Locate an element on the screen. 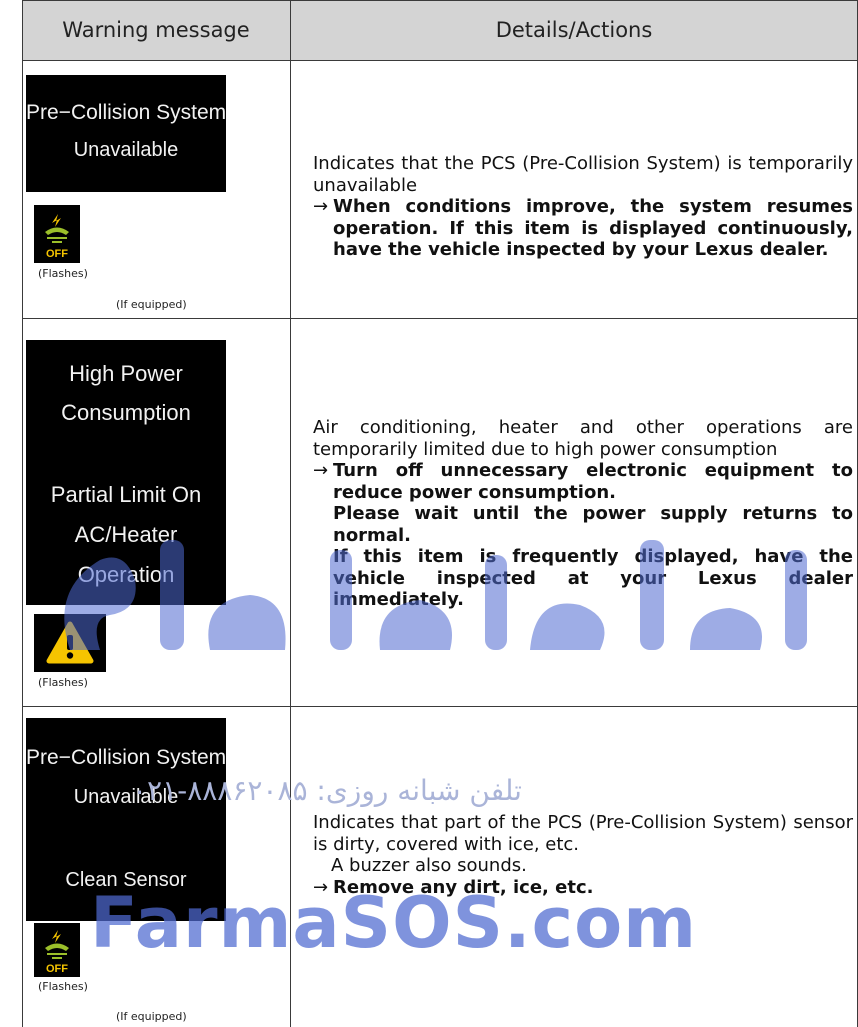 The width and height of the screenshot is (858, 1027). display-screen-pcs-unavailable: Pre−Collision System Unavailable is located at coordinates (126, 133).